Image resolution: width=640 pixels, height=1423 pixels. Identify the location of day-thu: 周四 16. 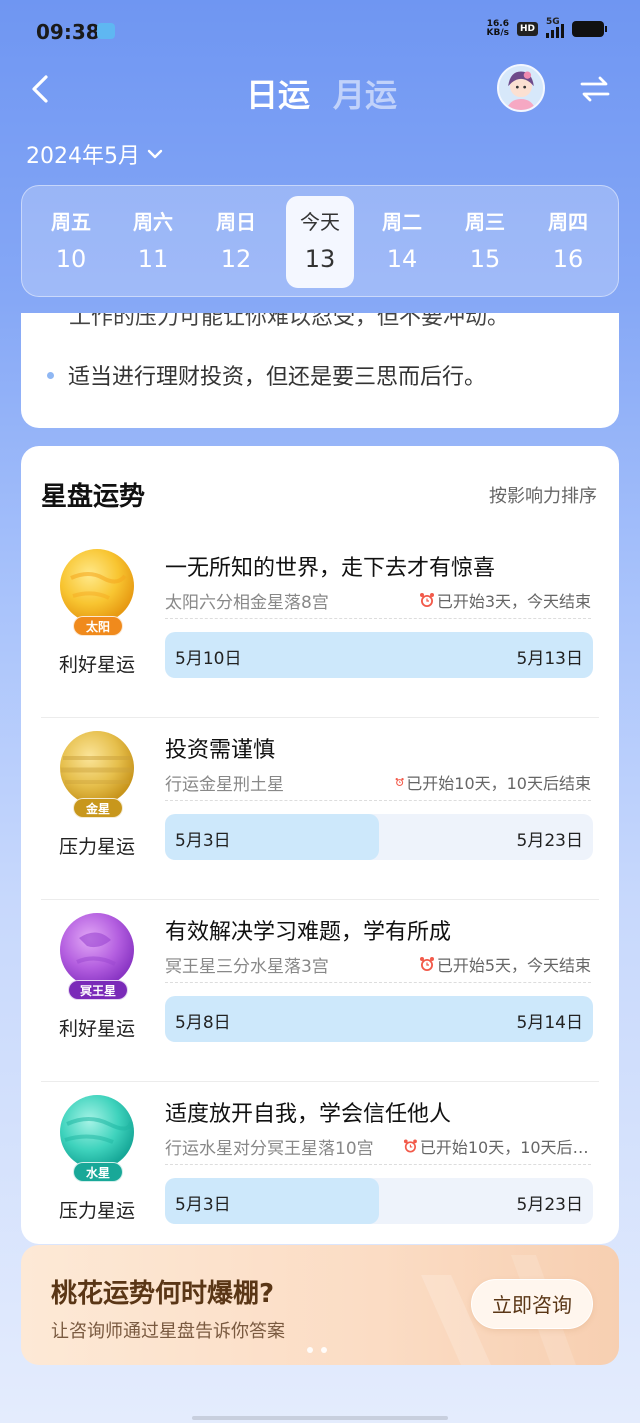
(568, 242).